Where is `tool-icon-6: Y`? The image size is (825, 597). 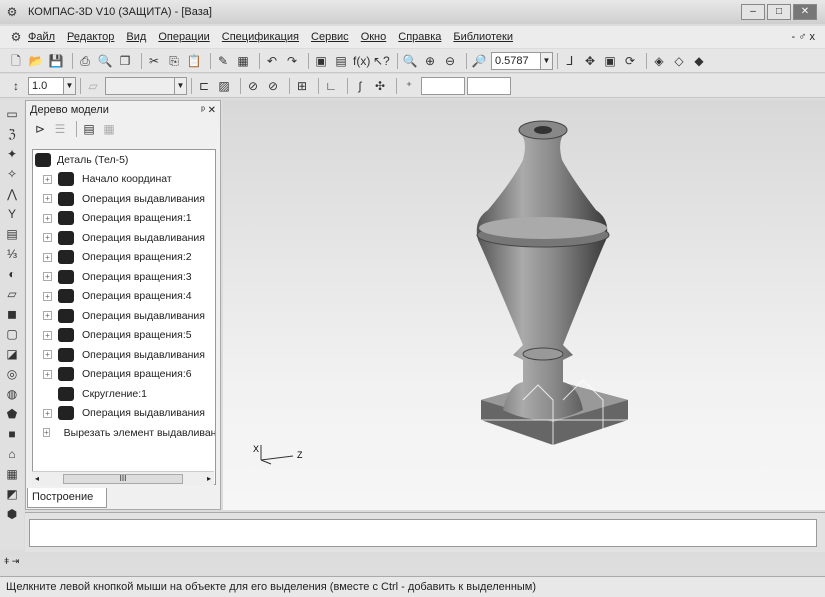 tool-icon-6: Y is located at coordinates (12, 214).